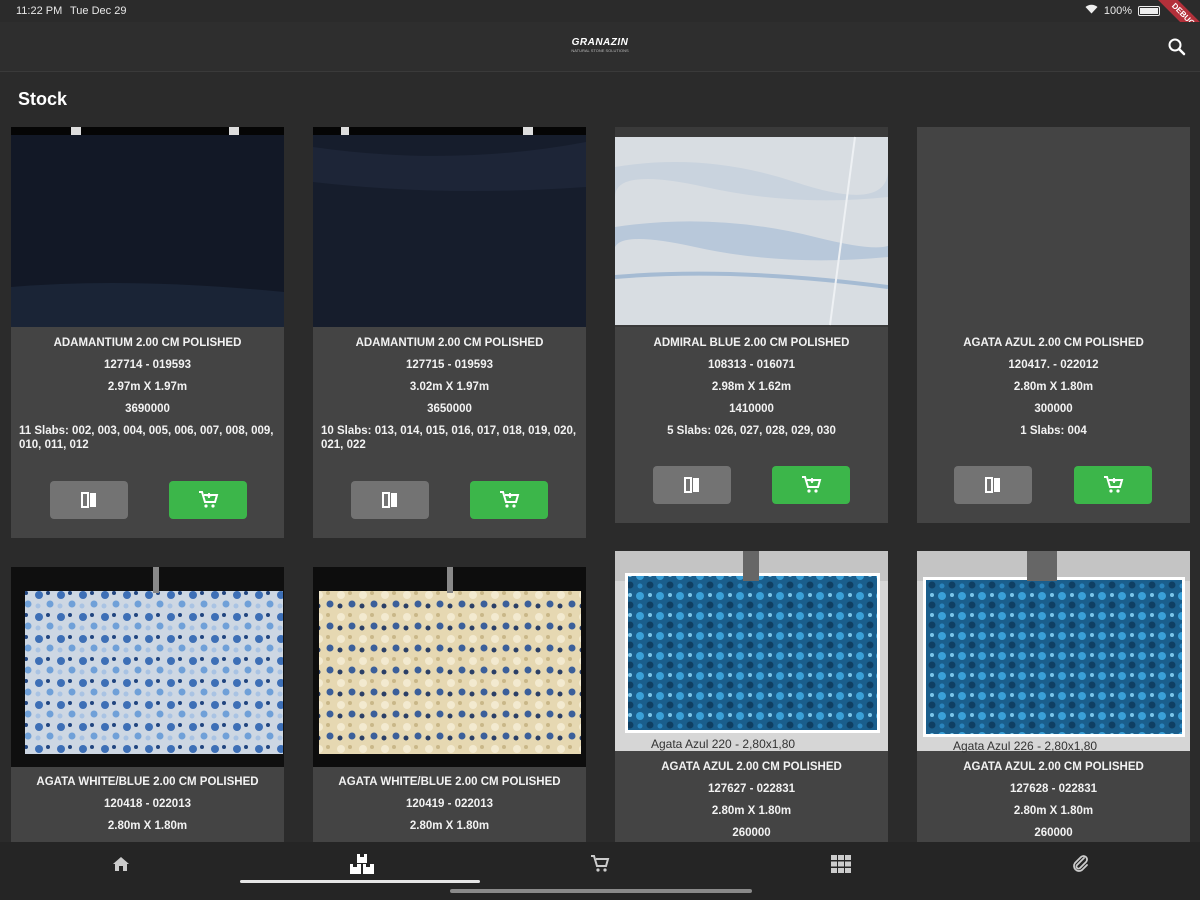 The height and width of the screenshot is (900, 1200). What do you see at coordinates (1025, 746) in the screenshot?
I see `photo-caption: Agata Azul 226 - 2,80x1,80` at bounding box center [1025, 746].